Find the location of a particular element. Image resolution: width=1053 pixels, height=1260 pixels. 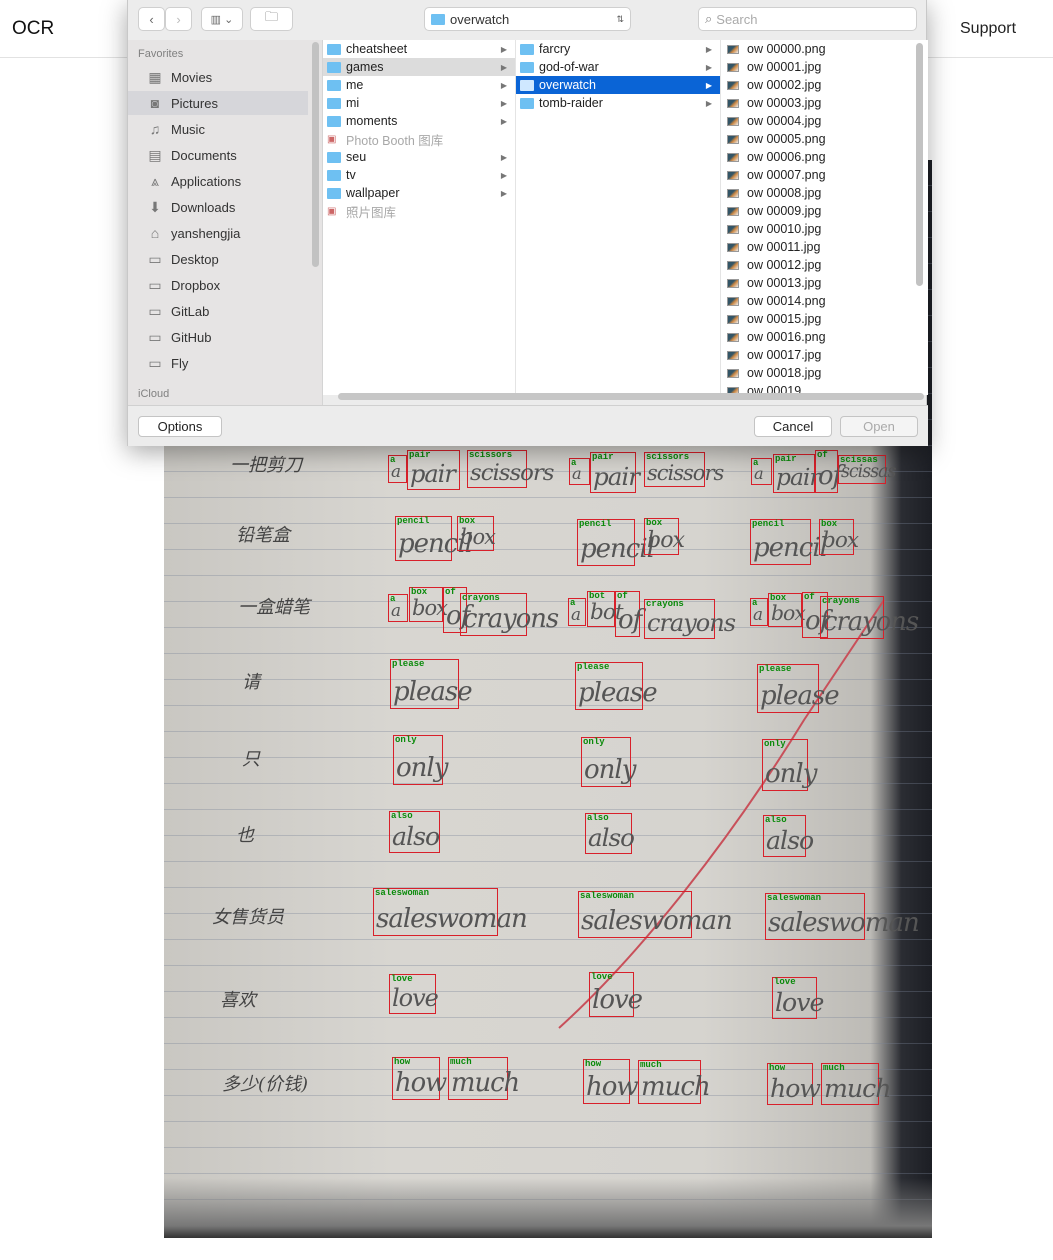

horizontal-scrollbar is located at coordinates (631, 396).